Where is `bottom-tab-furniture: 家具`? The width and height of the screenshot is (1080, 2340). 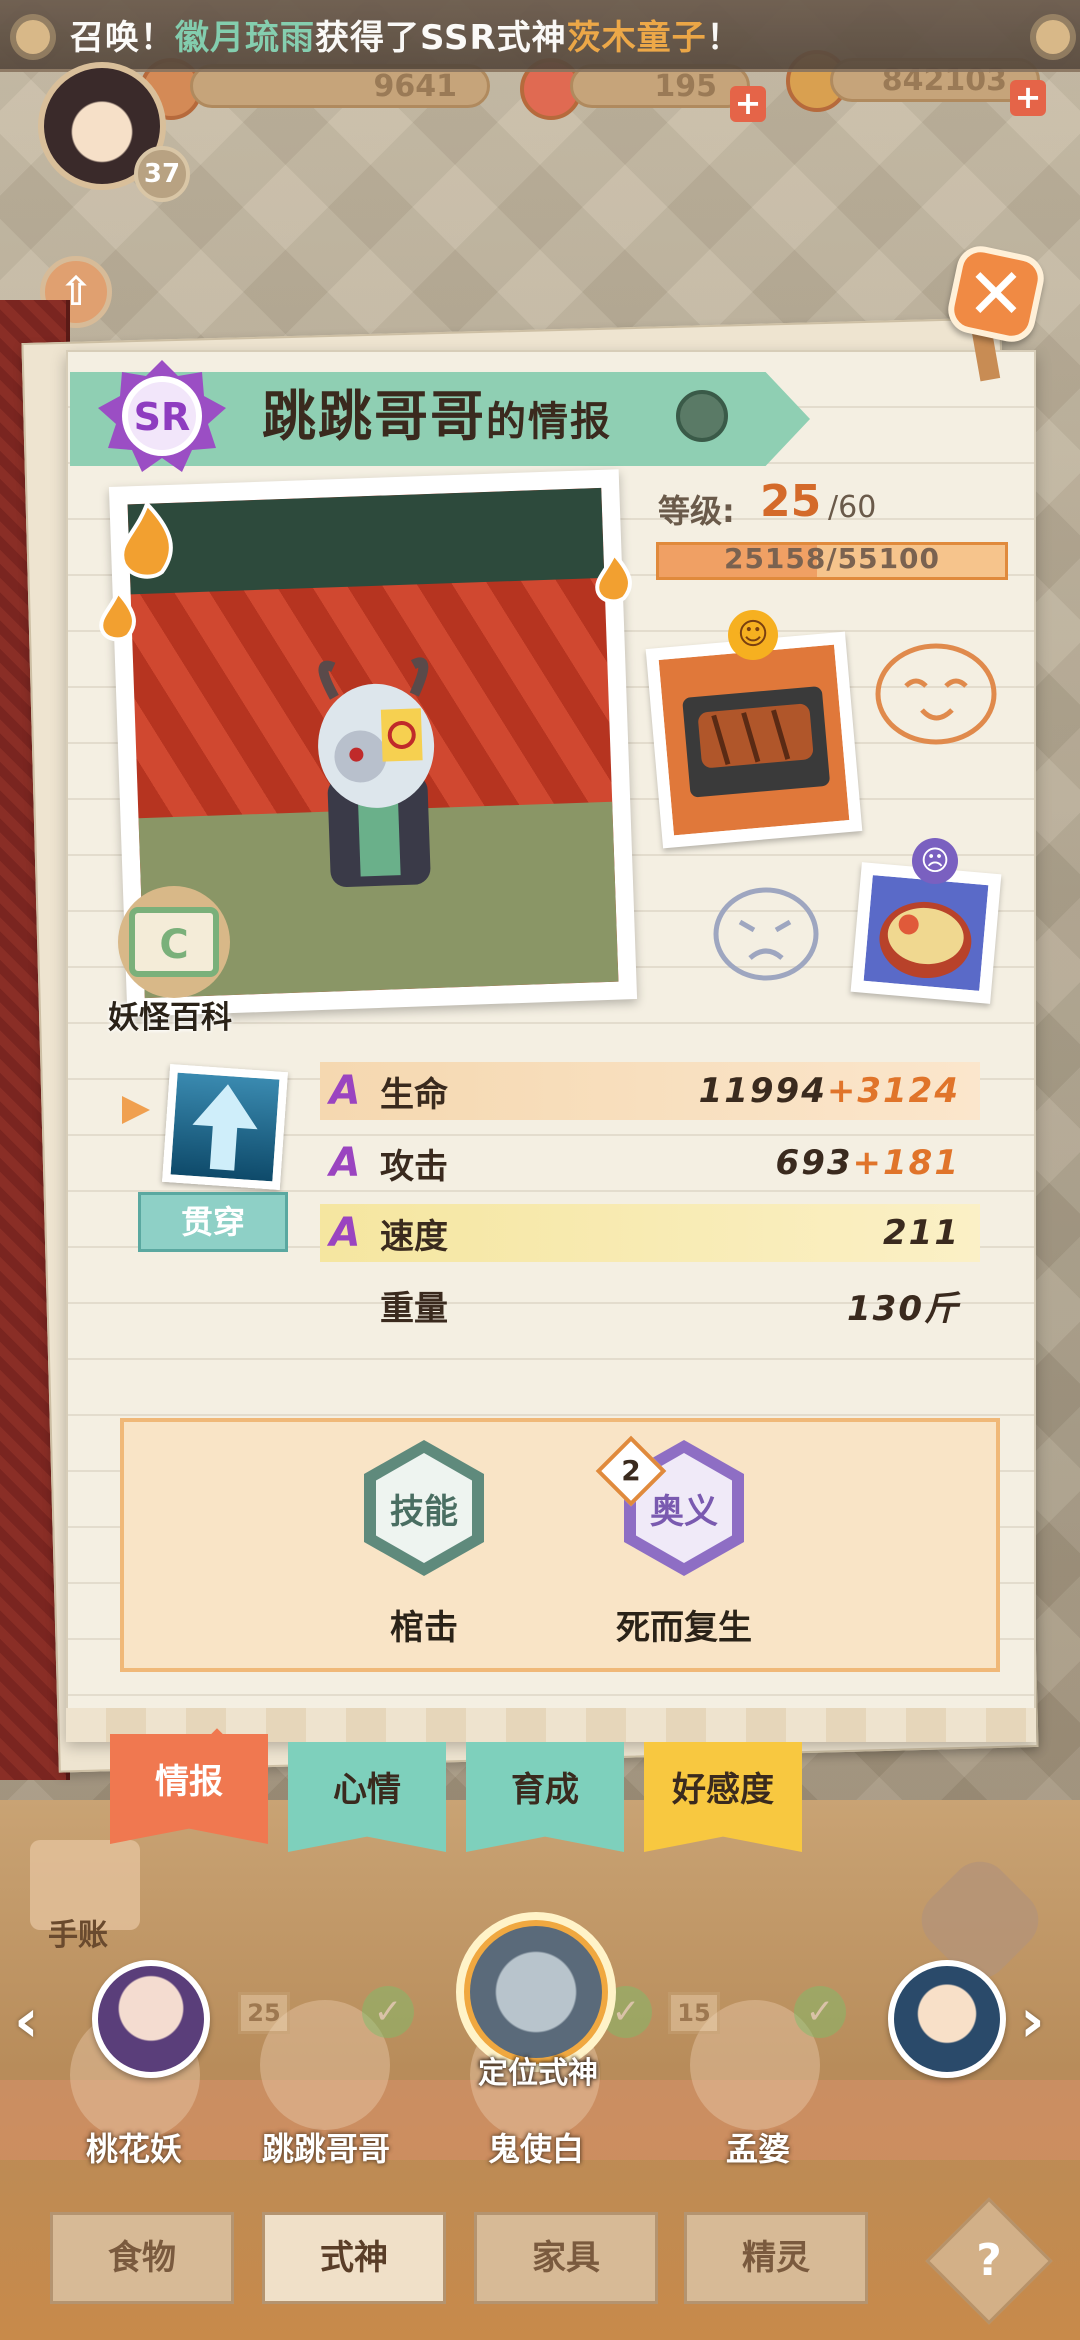 bottom-tab-furniture: 家具 is located at coordinates (566, 2258).